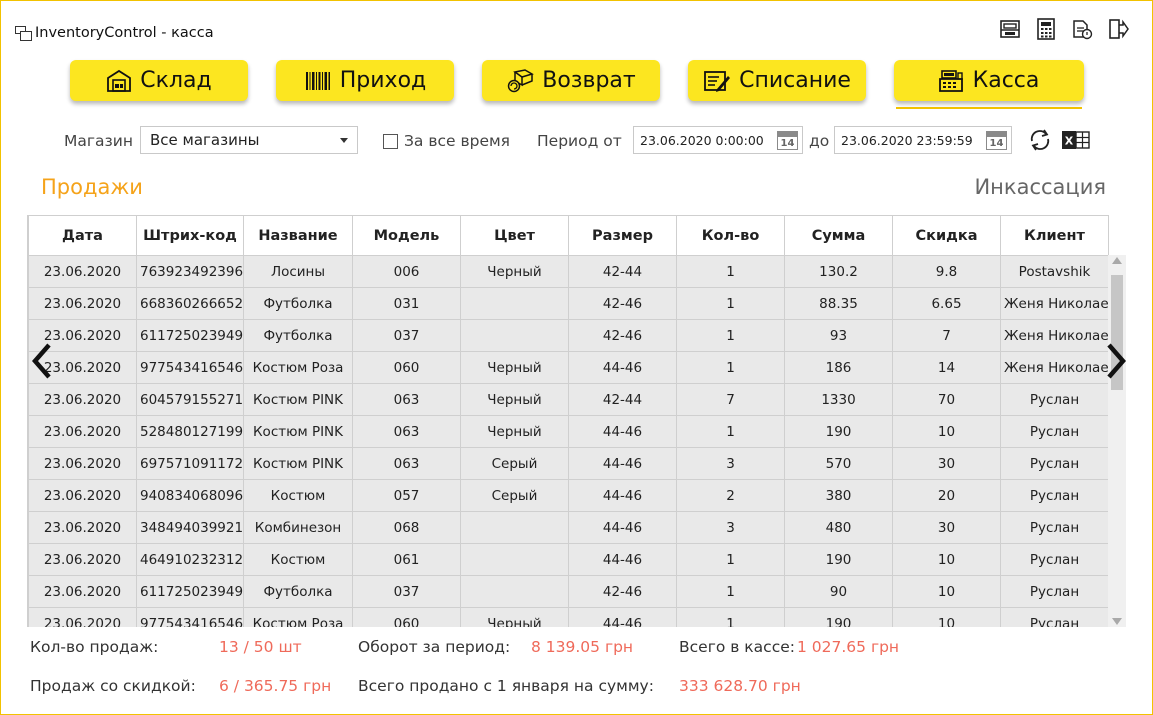  I want to click on chevron-left-icon, so click(41, 361).